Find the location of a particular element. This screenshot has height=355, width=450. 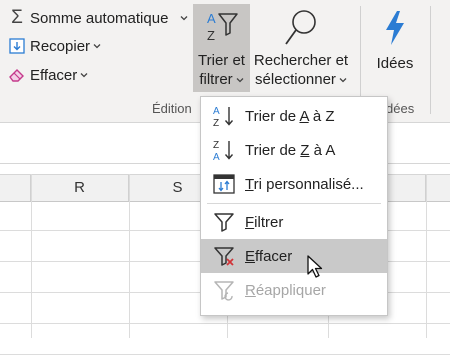

find-select-label-line1: Rechercher et is located at coordinates (301, 60).